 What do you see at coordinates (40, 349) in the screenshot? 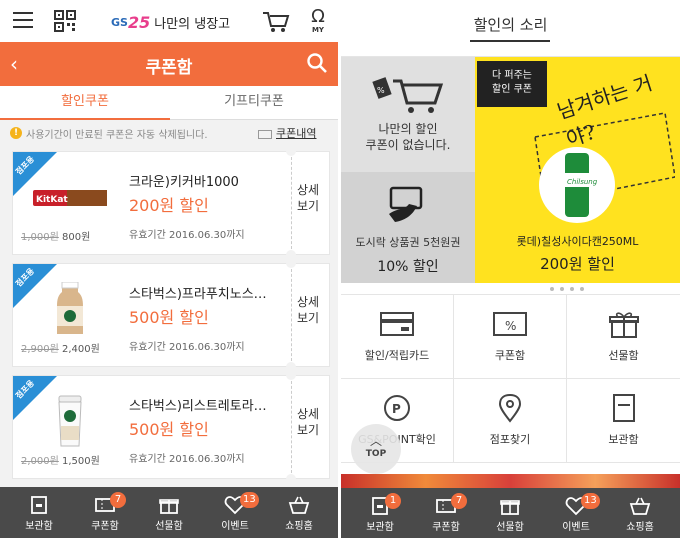
I see `original-price: 2,900원` at bounding box center [40, 349].